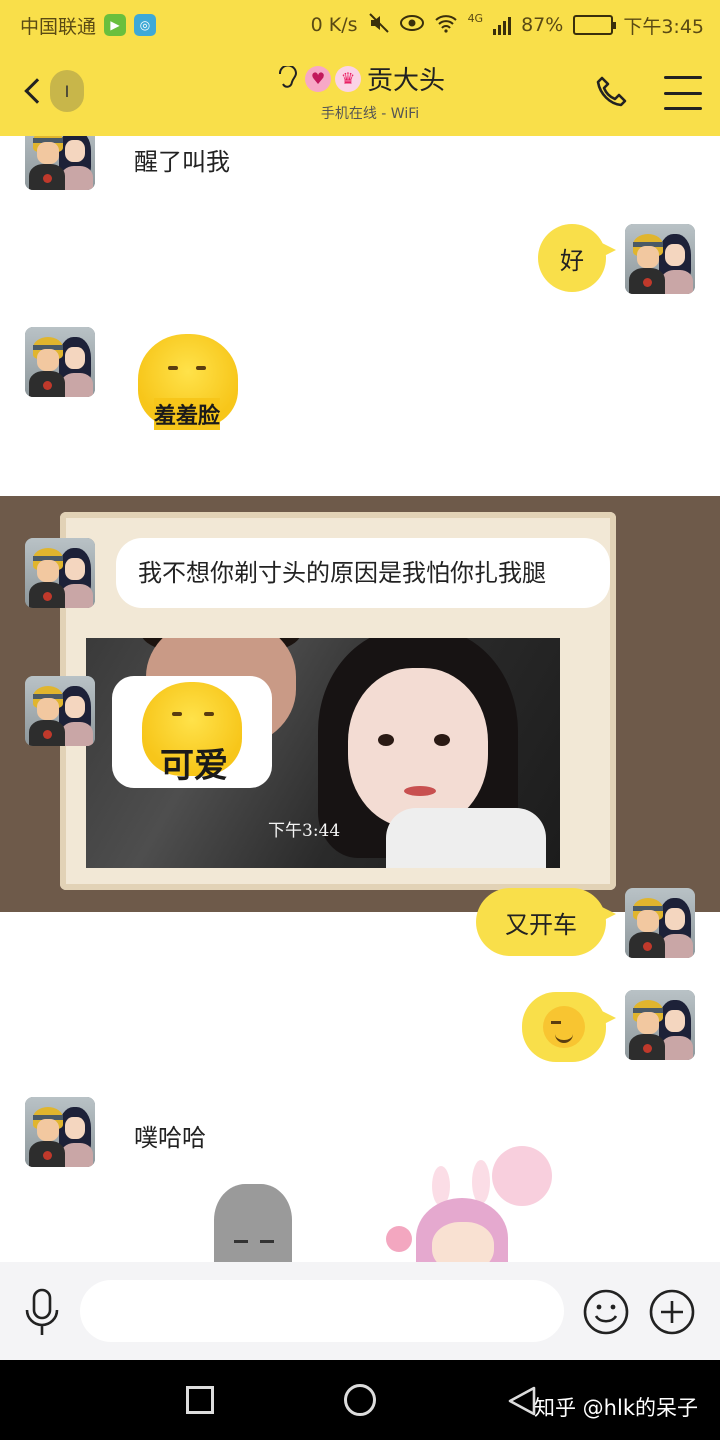  Describe the element at coordinates (342, 573) in the screenshot. I see `message-text: 我不想你剃寸头的原因是我怕你扎我腿` at that location.